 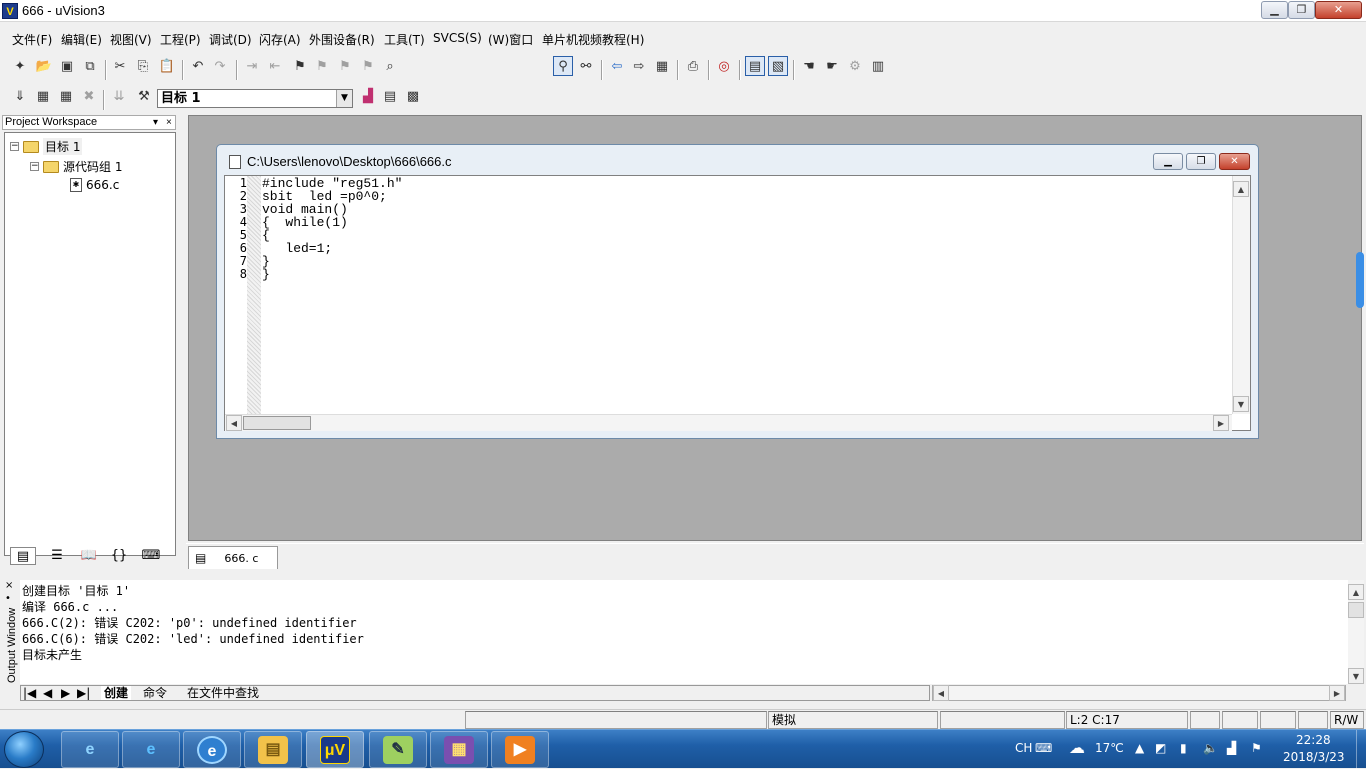 I want to click on hand-tool-icon: ☛, so click(x=832, y=66).